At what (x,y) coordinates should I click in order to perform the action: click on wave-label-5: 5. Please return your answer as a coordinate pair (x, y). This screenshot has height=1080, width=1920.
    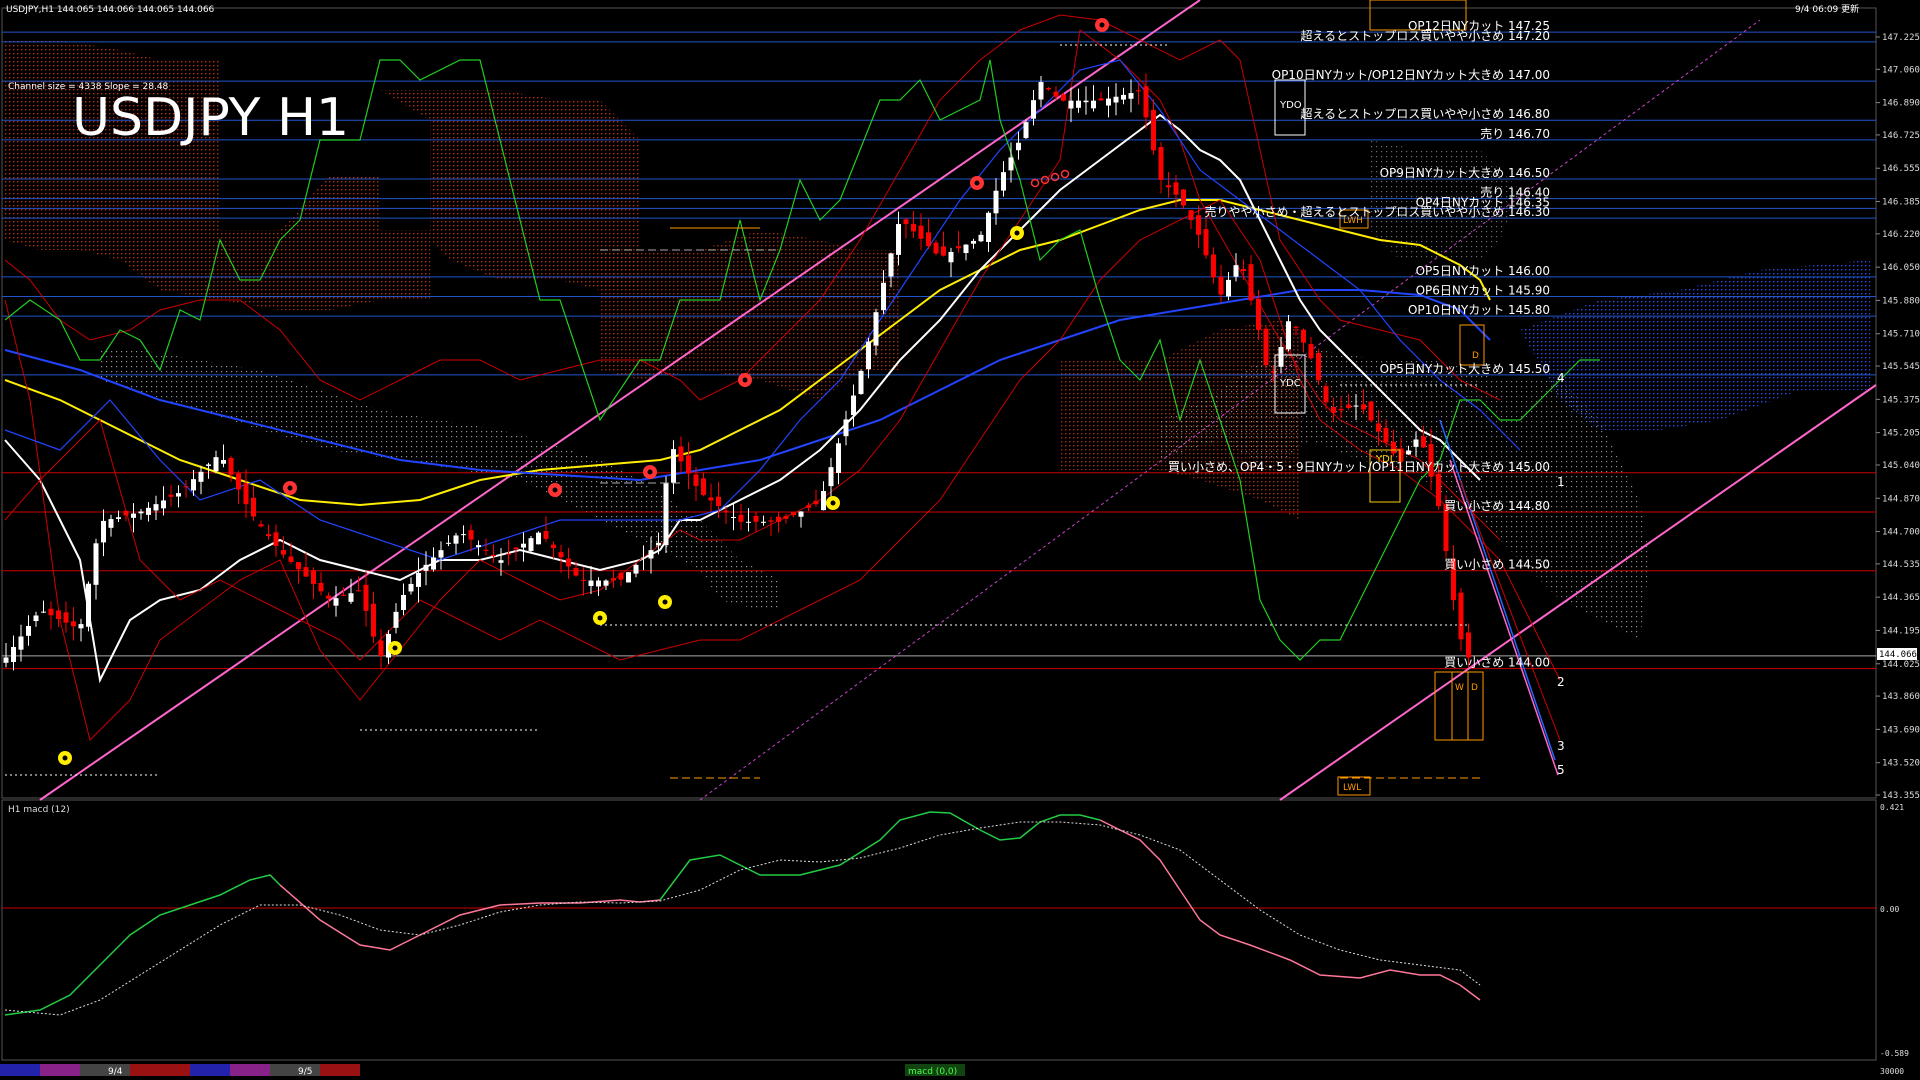
    Looking at the image, I should click on (1561, 770).